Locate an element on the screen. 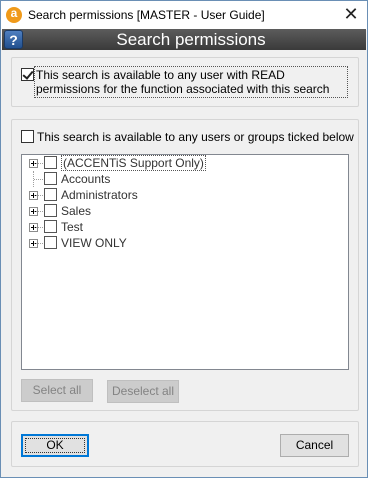 The height and width of the screenshot is (478, 368). tree-item-label: (ACCENTiS Support Only) is located at coordinates (133, 163).